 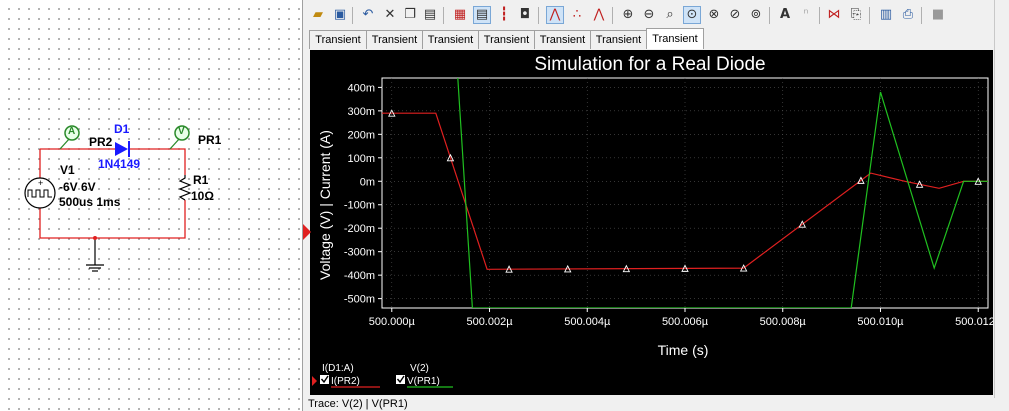 What do you see at coordinates (856, 15) in the screenshot?
I see `add-trace-icon: ⎘` at bounding box center [856, 15].